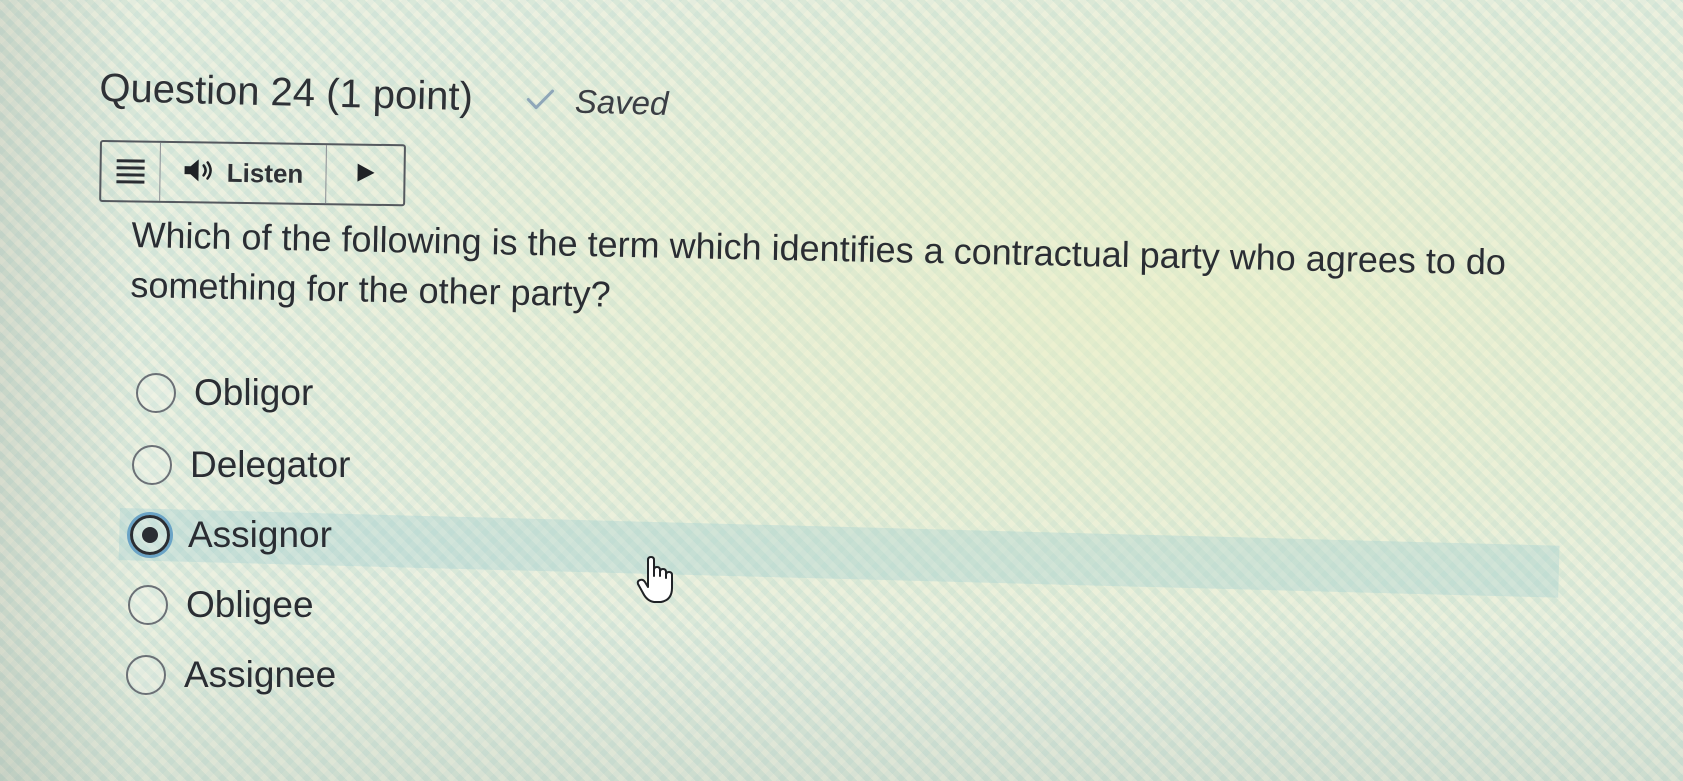 This screenshot has width=1683, height=781. I want to click on option-obligor: Obligor, so click(224, 393).